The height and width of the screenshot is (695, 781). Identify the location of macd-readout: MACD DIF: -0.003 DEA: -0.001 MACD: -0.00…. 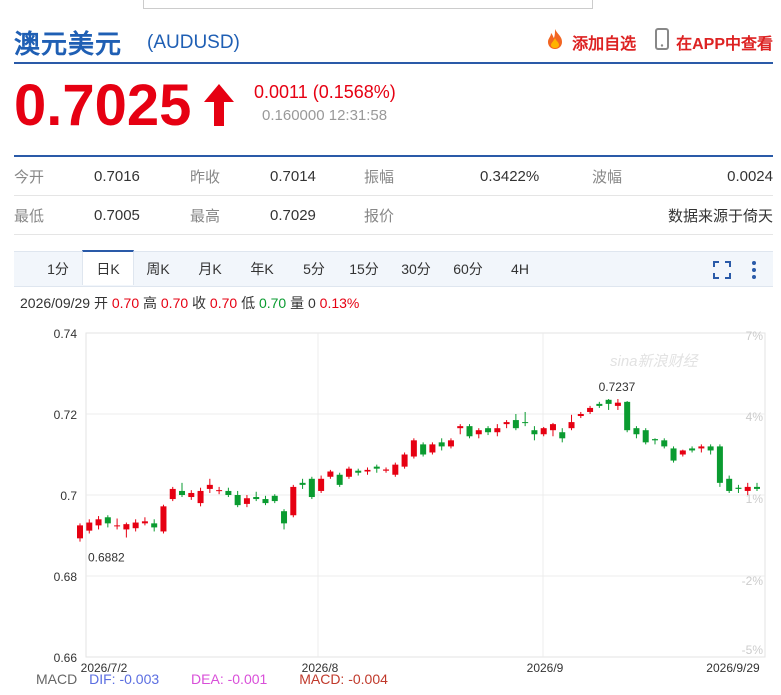
(212, 679).